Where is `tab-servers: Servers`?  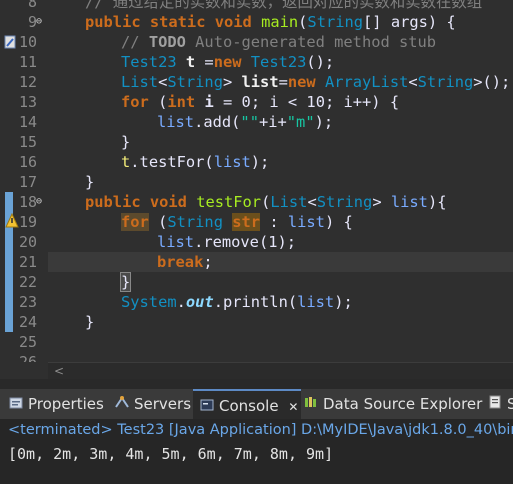 tab-servers: Servers is located at coordinates (152, 404).